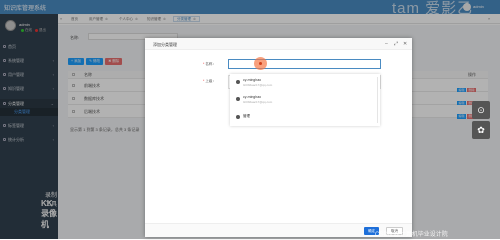 The image size is (500, 240). What do you see at coordinates (246, 116) in the screenshot?
I see `option-title: 管理` at bounding box center [246, 116].